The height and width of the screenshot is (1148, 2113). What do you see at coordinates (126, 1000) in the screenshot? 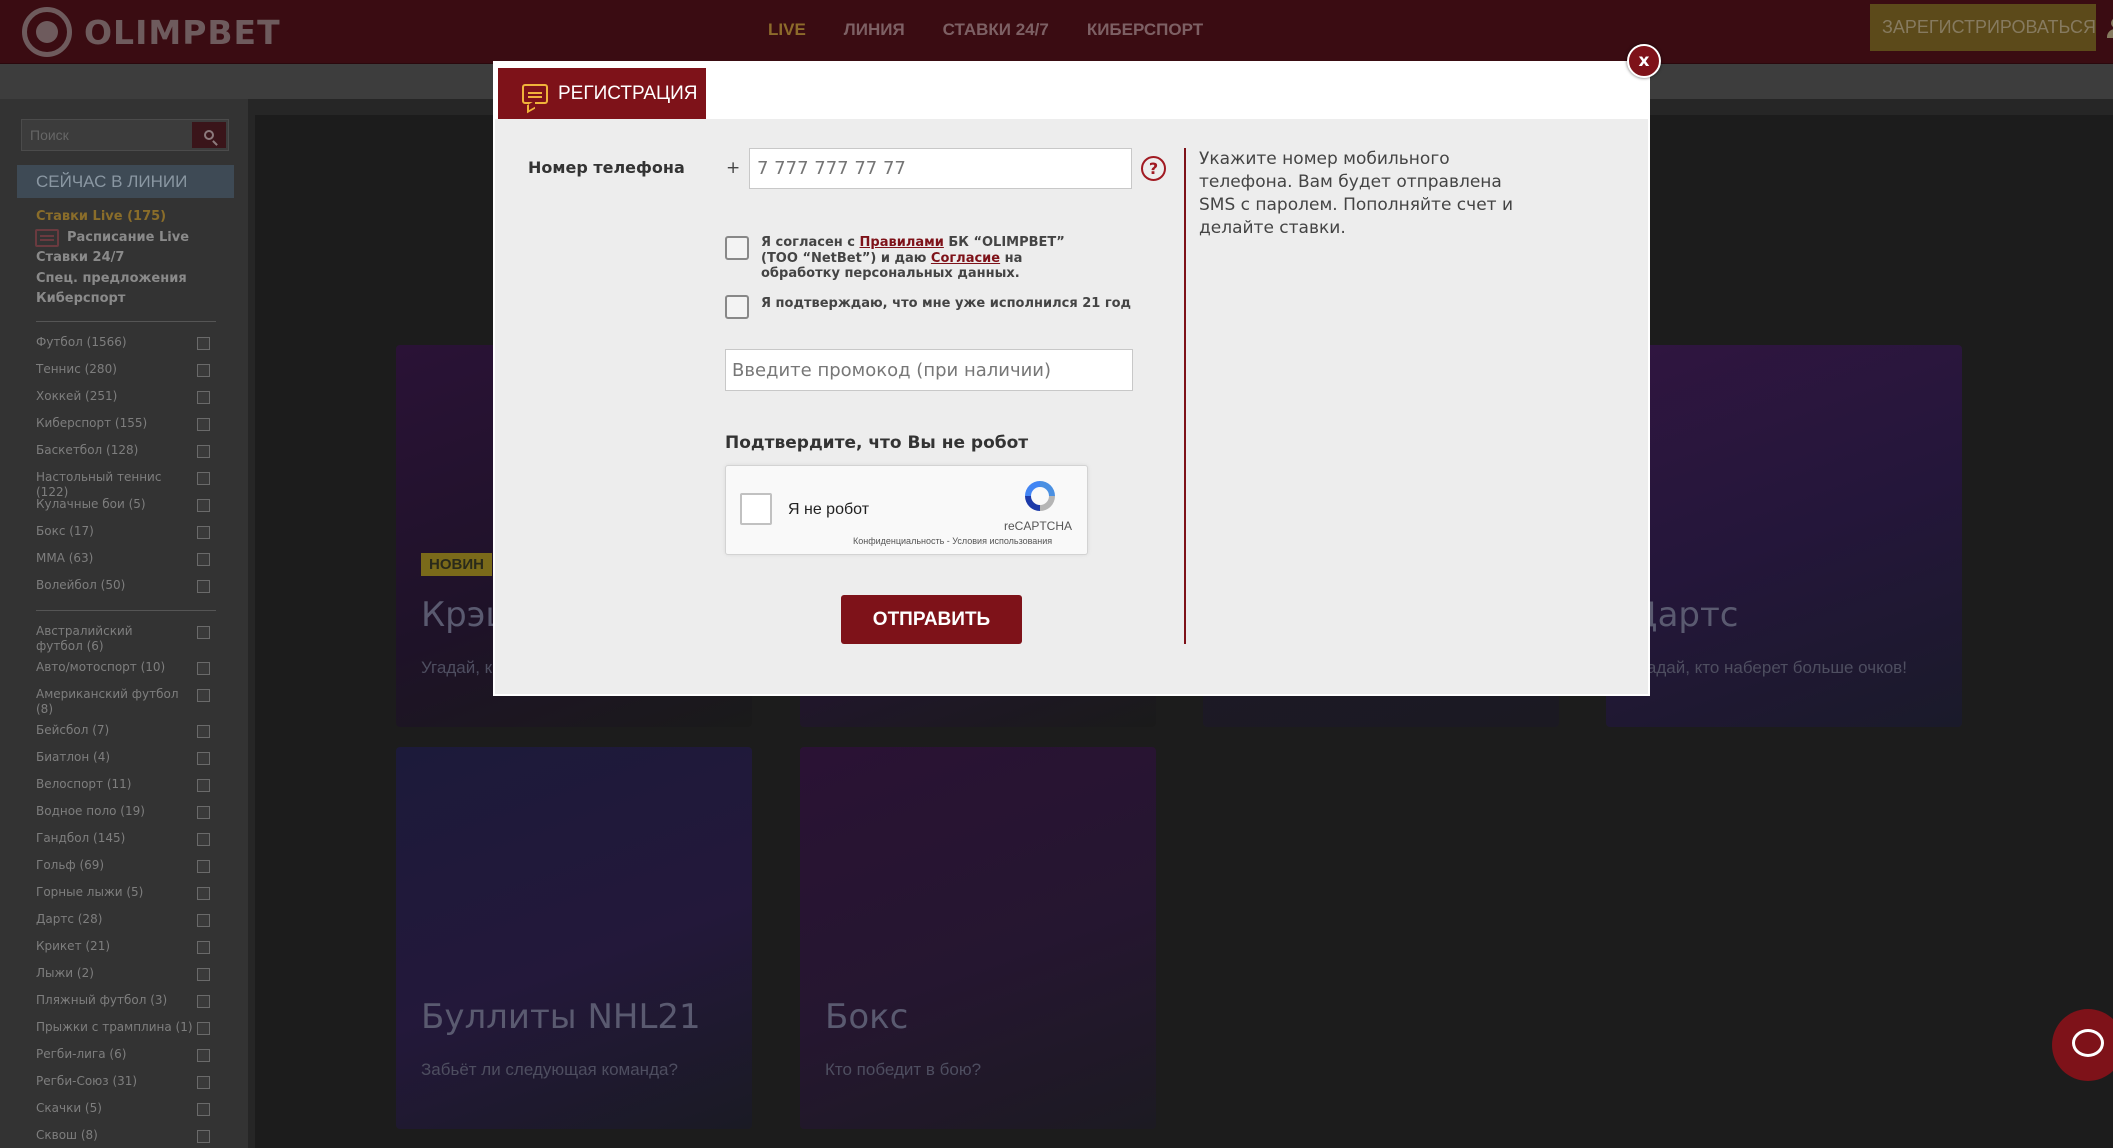
I see `sport-item: Пляжный футбол (3)` at bounding box center [126, 1000].